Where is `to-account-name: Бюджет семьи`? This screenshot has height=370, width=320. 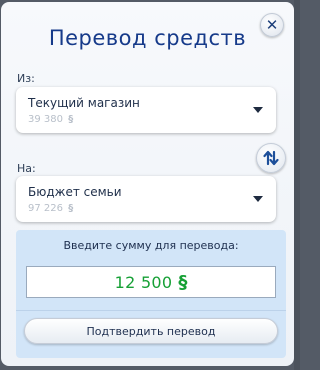
to-account-name: Бюджет семьи is located at coordinates (75, 192).